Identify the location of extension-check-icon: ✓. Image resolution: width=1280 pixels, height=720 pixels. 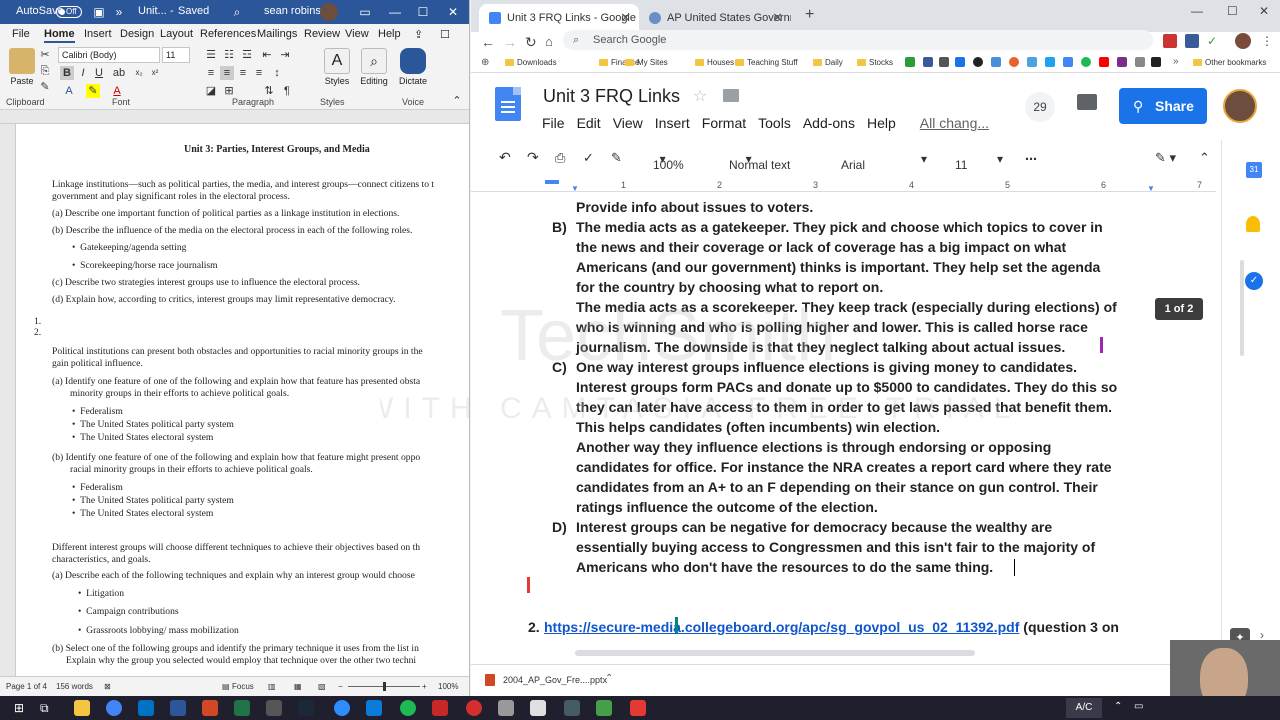
(1214, 41).